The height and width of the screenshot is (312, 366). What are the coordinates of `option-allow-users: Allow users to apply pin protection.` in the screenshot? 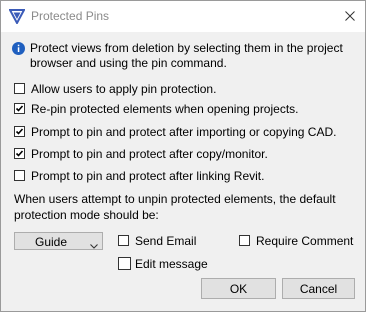 It's located at (115, 88).